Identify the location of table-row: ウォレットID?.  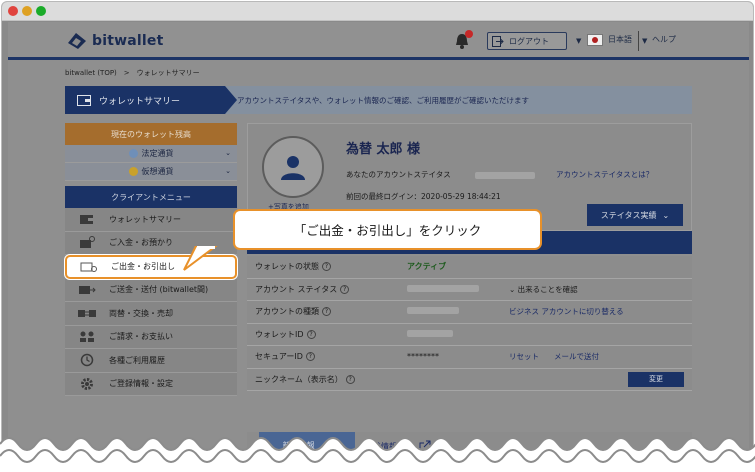
(469, 334).